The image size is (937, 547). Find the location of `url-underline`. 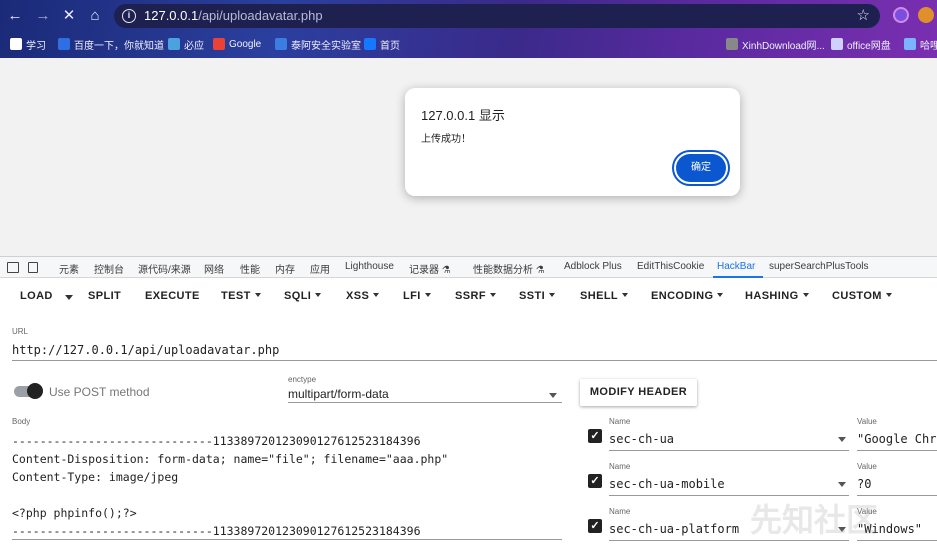

url-underline is located at coordinates (474, 360).